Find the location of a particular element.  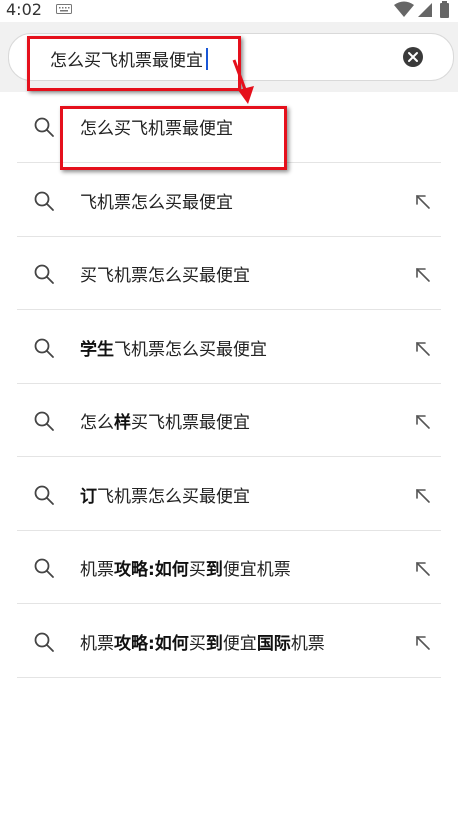

suggestion-label: 订飞机票怎么买最便宜 is located at coordinates (165, 496).